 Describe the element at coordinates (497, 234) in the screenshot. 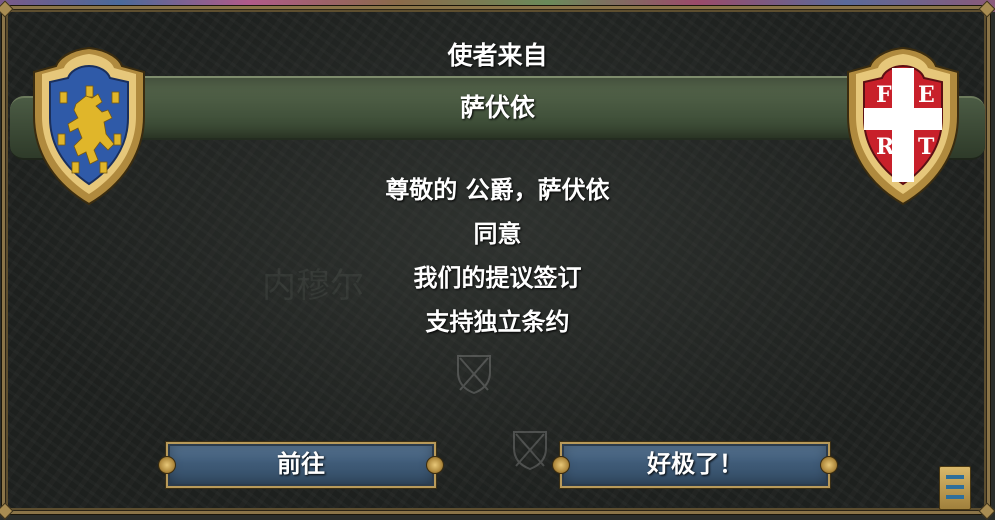

I see `message-line: 同意` at that location.